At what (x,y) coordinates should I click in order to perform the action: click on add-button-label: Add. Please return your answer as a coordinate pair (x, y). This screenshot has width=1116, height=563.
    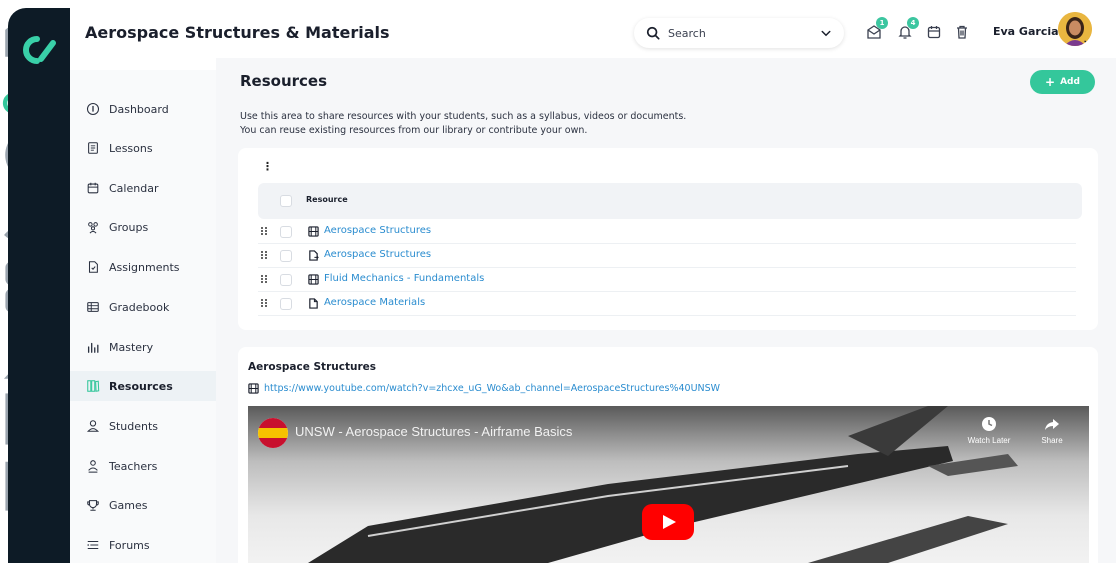
    Looking at the image, I should click on (1070, 82).